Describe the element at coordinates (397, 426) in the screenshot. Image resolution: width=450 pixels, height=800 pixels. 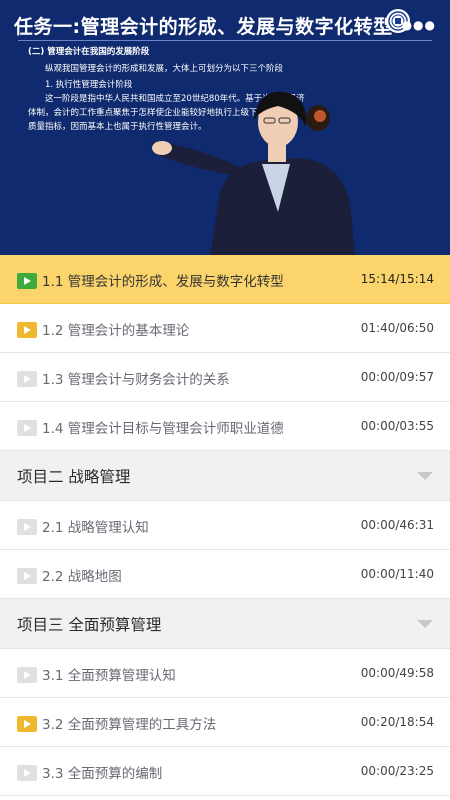
I see `lesson-duration: 00:00/03:55` at that location.